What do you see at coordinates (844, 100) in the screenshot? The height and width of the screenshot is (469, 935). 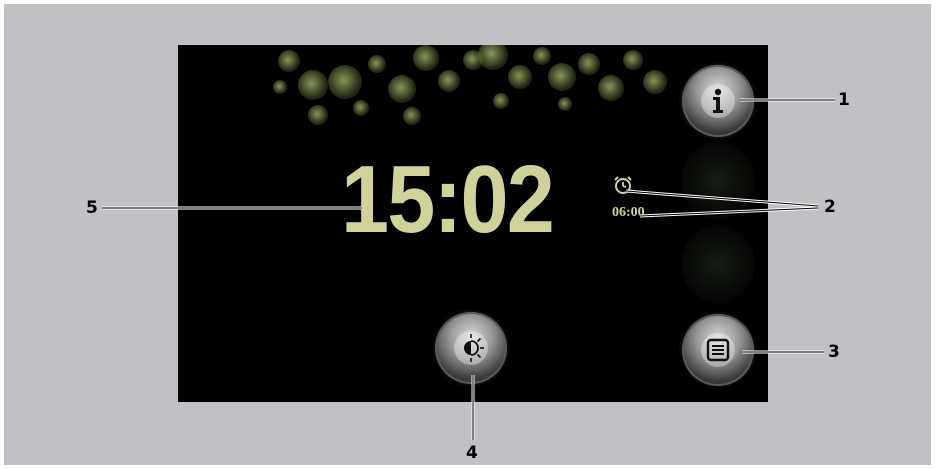 I see `callout-1: 1` at bounding box center [844, 100].